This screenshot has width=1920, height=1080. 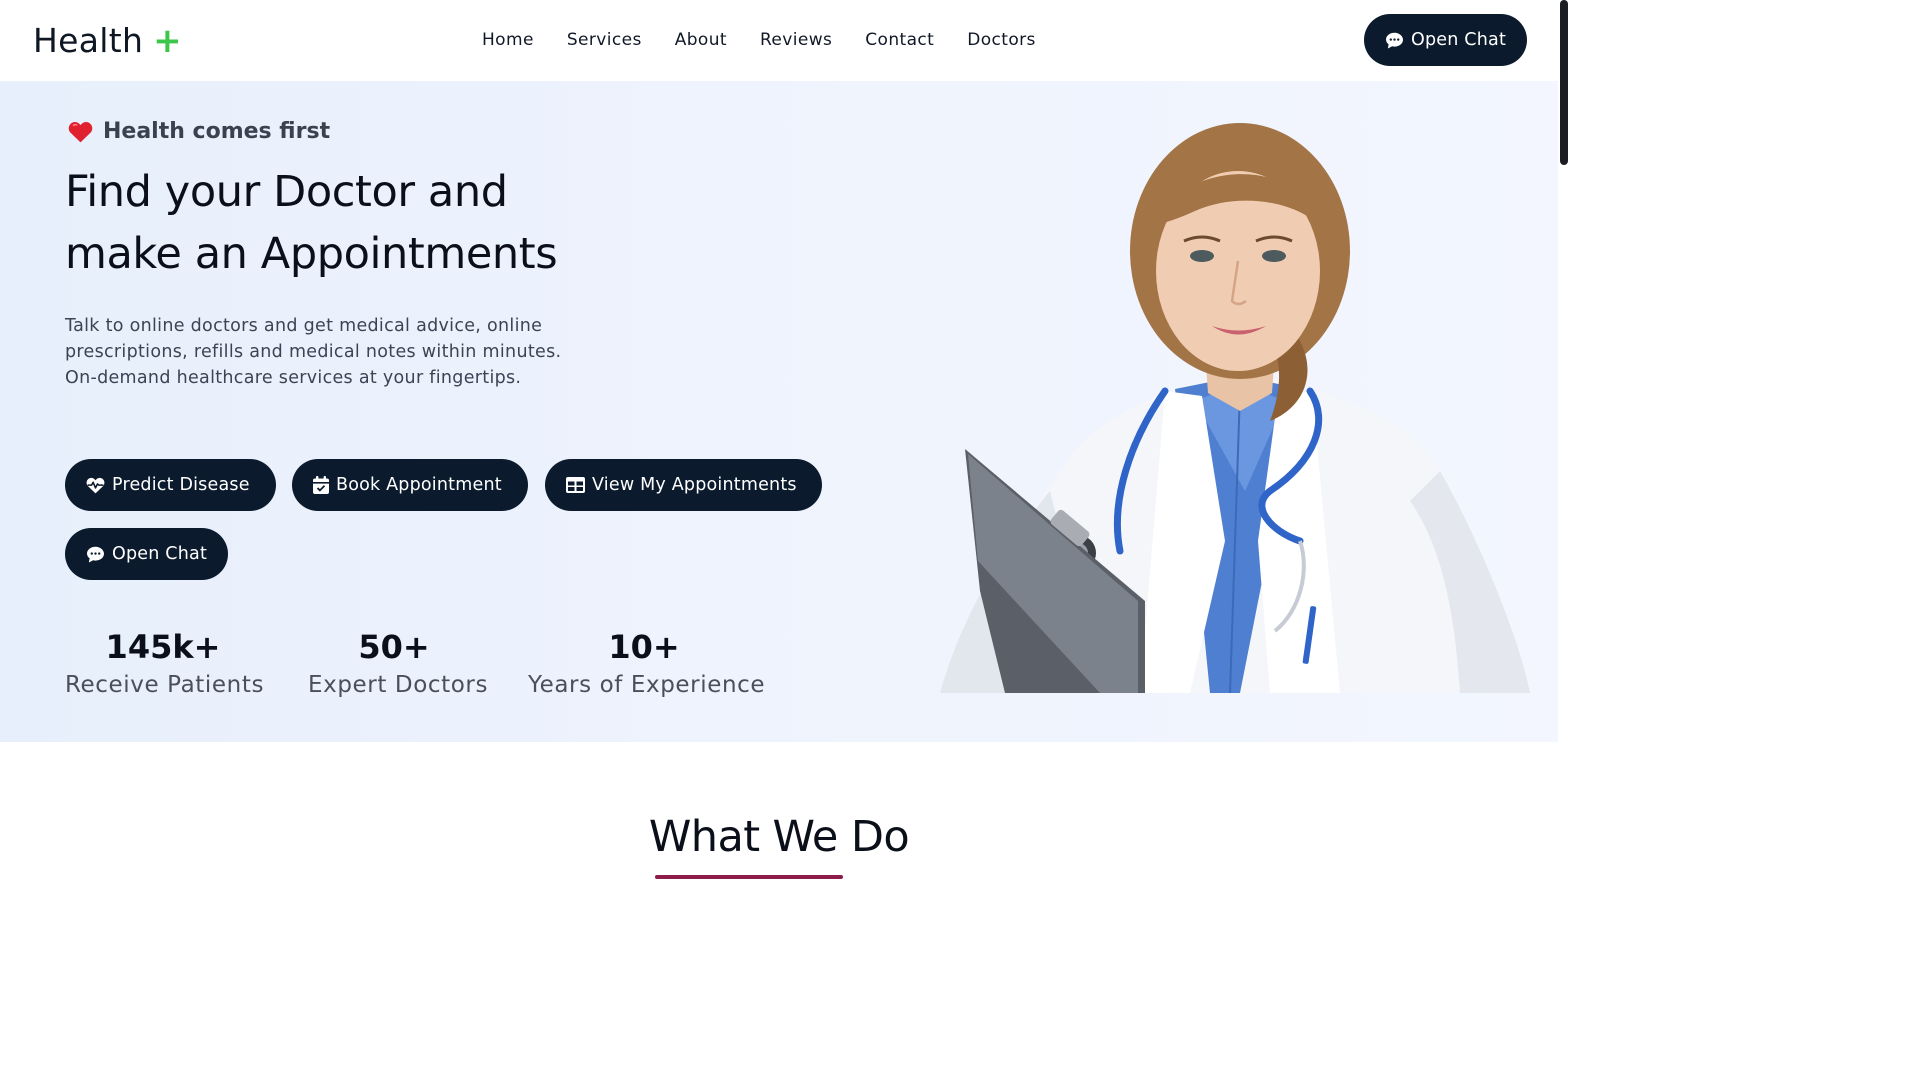 What do you see at coordinates (88, 40) in the screenshot?
I see `logo-text: Health` at bounding box center [88, 40].